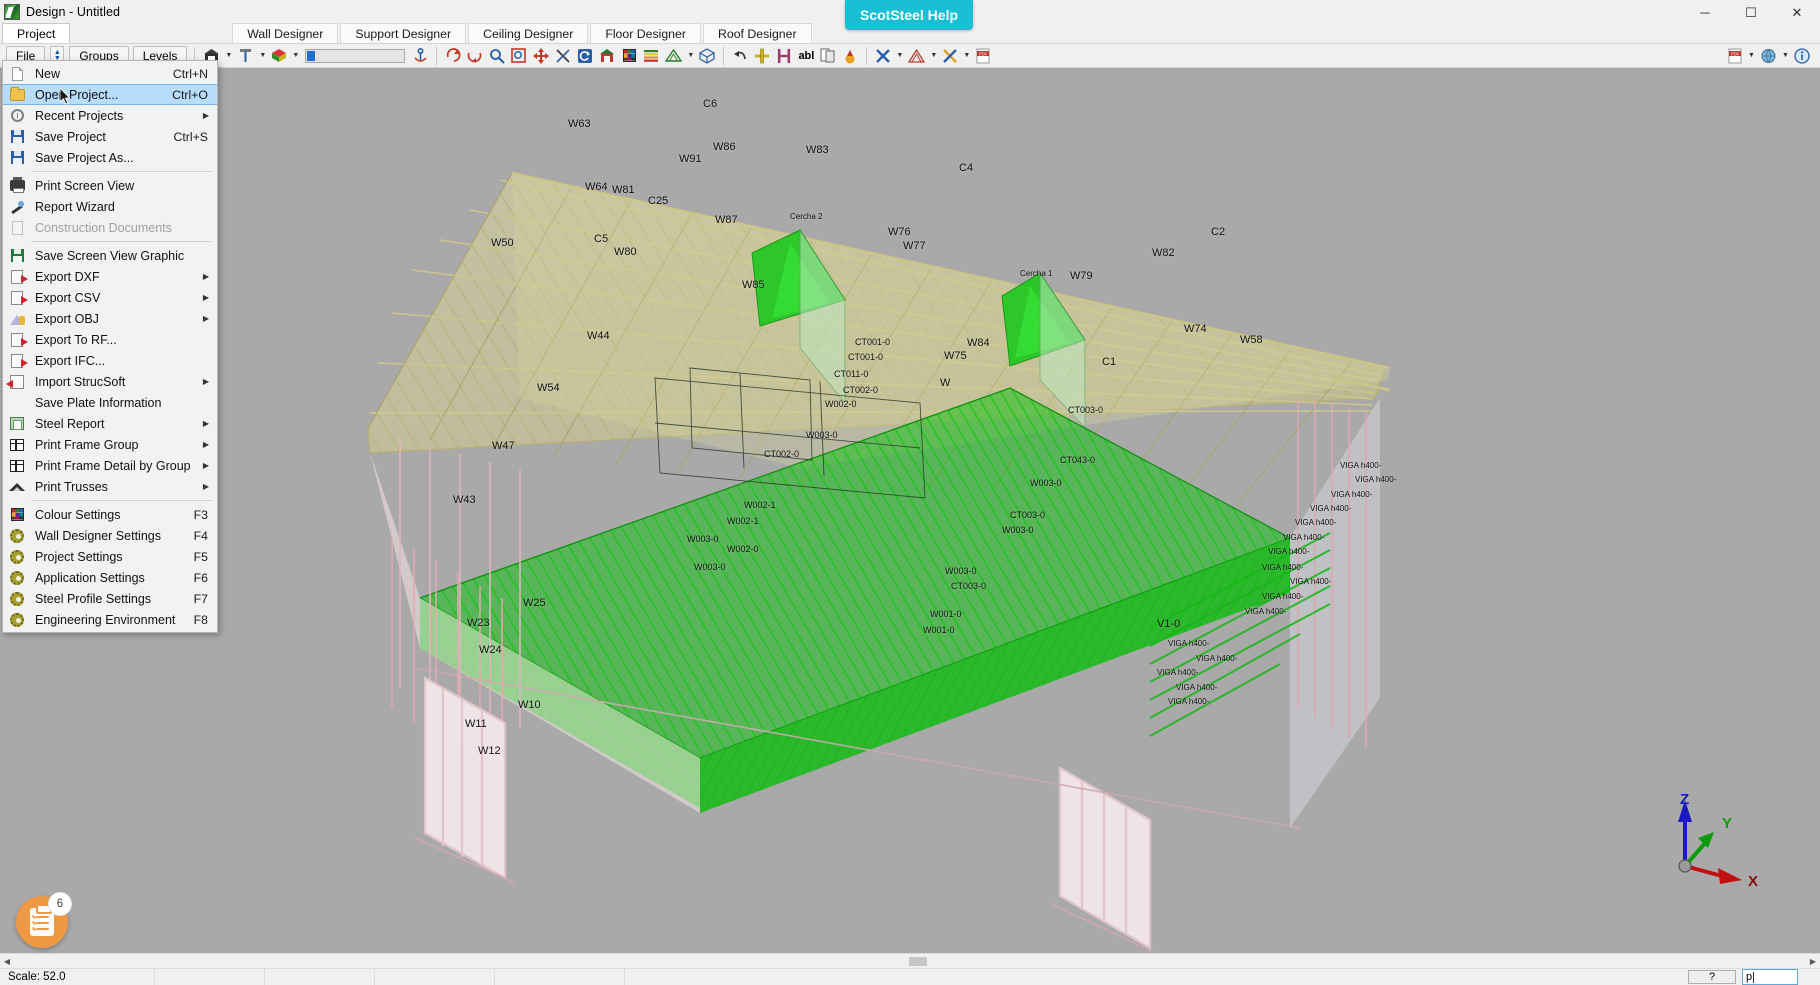  What do you see at coordinates (355, 55) in the screenshot?
I see `level-slider` at bounding box center [355, 55].